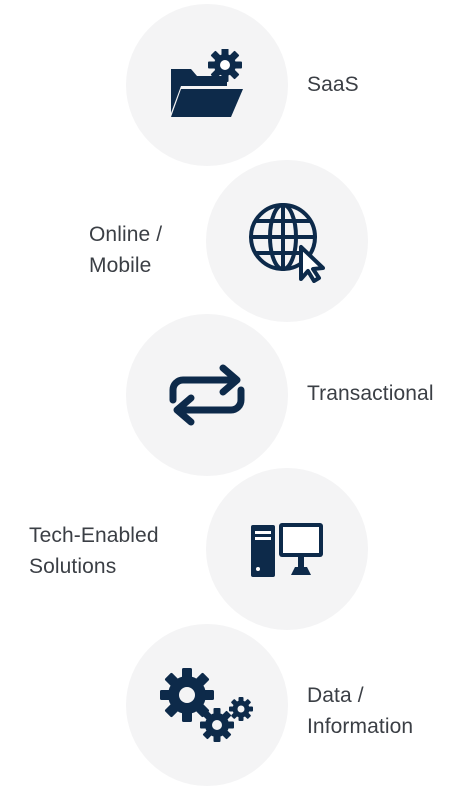  I want to click on online-mobile-label-line-2: Mobile, so click(120, 265).